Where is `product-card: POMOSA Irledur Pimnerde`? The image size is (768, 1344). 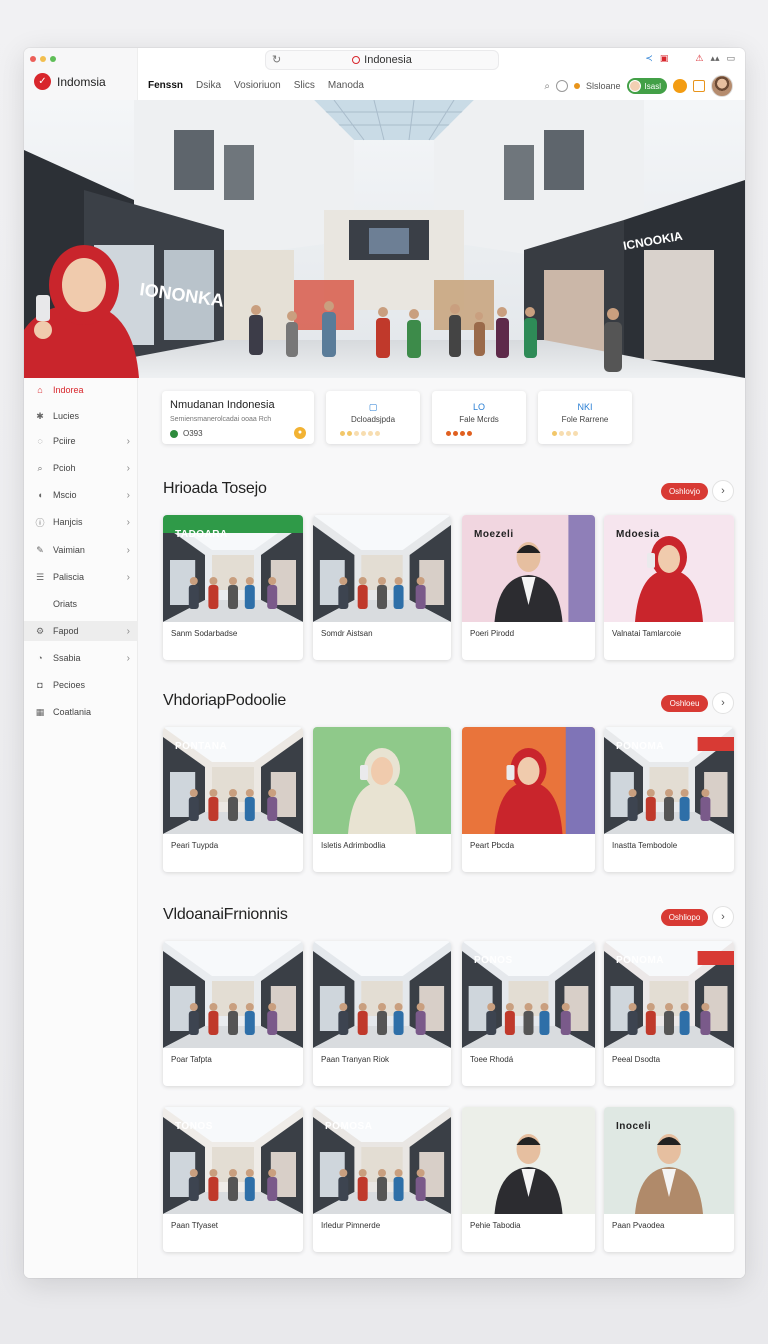
product-card: POMOSA Irledur Pimnerde is located at coordinates (382, 1179).